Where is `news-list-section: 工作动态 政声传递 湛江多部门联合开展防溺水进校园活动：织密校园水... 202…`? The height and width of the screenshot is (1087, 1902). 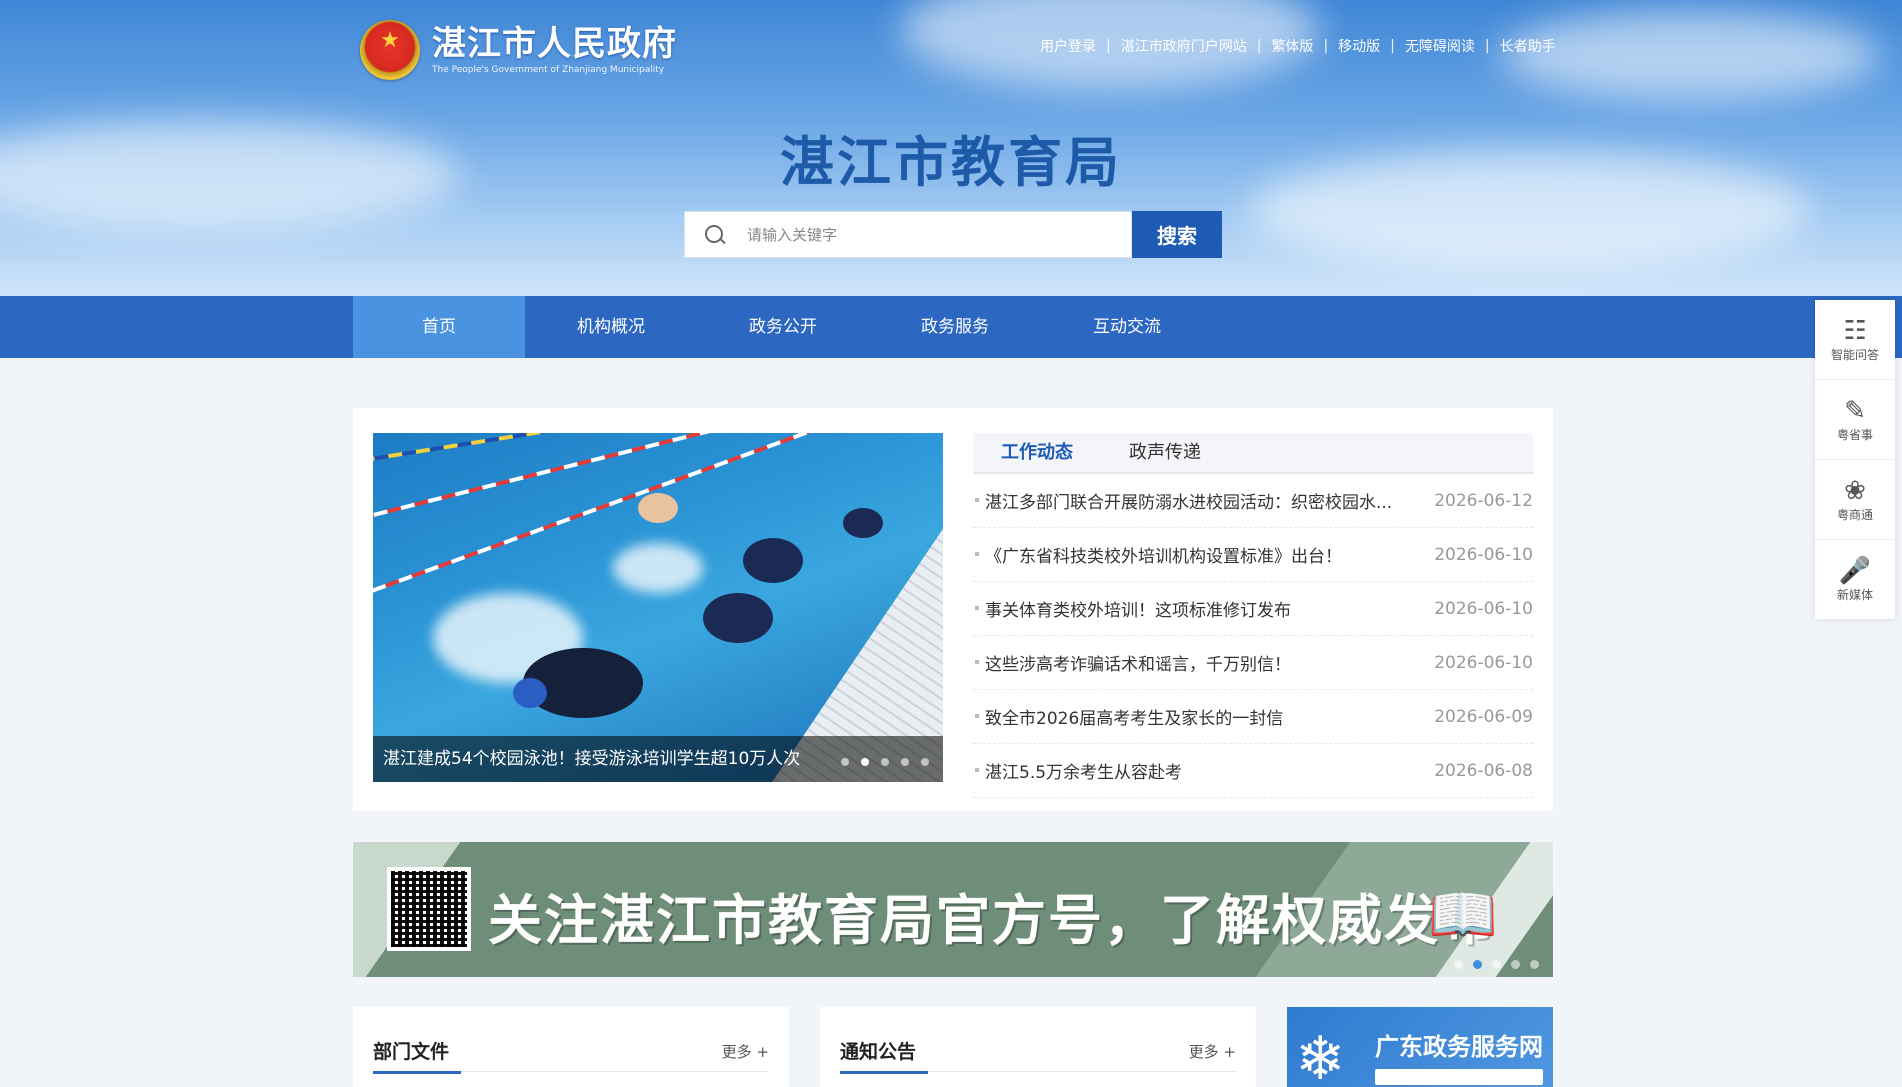 news-list-section: 工作动态 政声传递 湛江多部门联合开展防溺水进校园活动：织密校园水... 202… is located at coordinates (1253, 615).